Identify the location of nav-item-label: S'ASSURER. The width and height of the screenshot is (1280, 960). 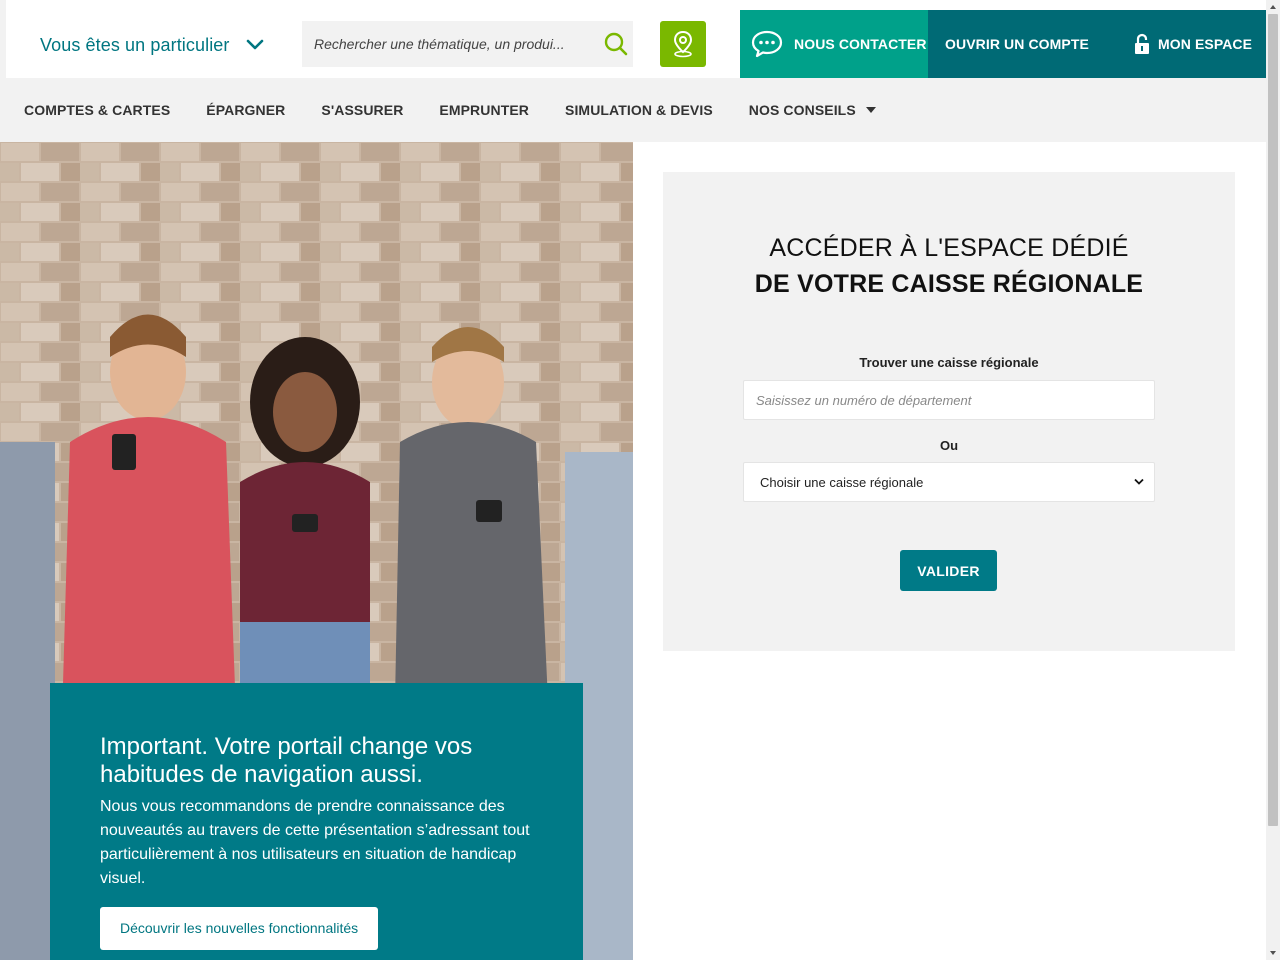
(362, 110).